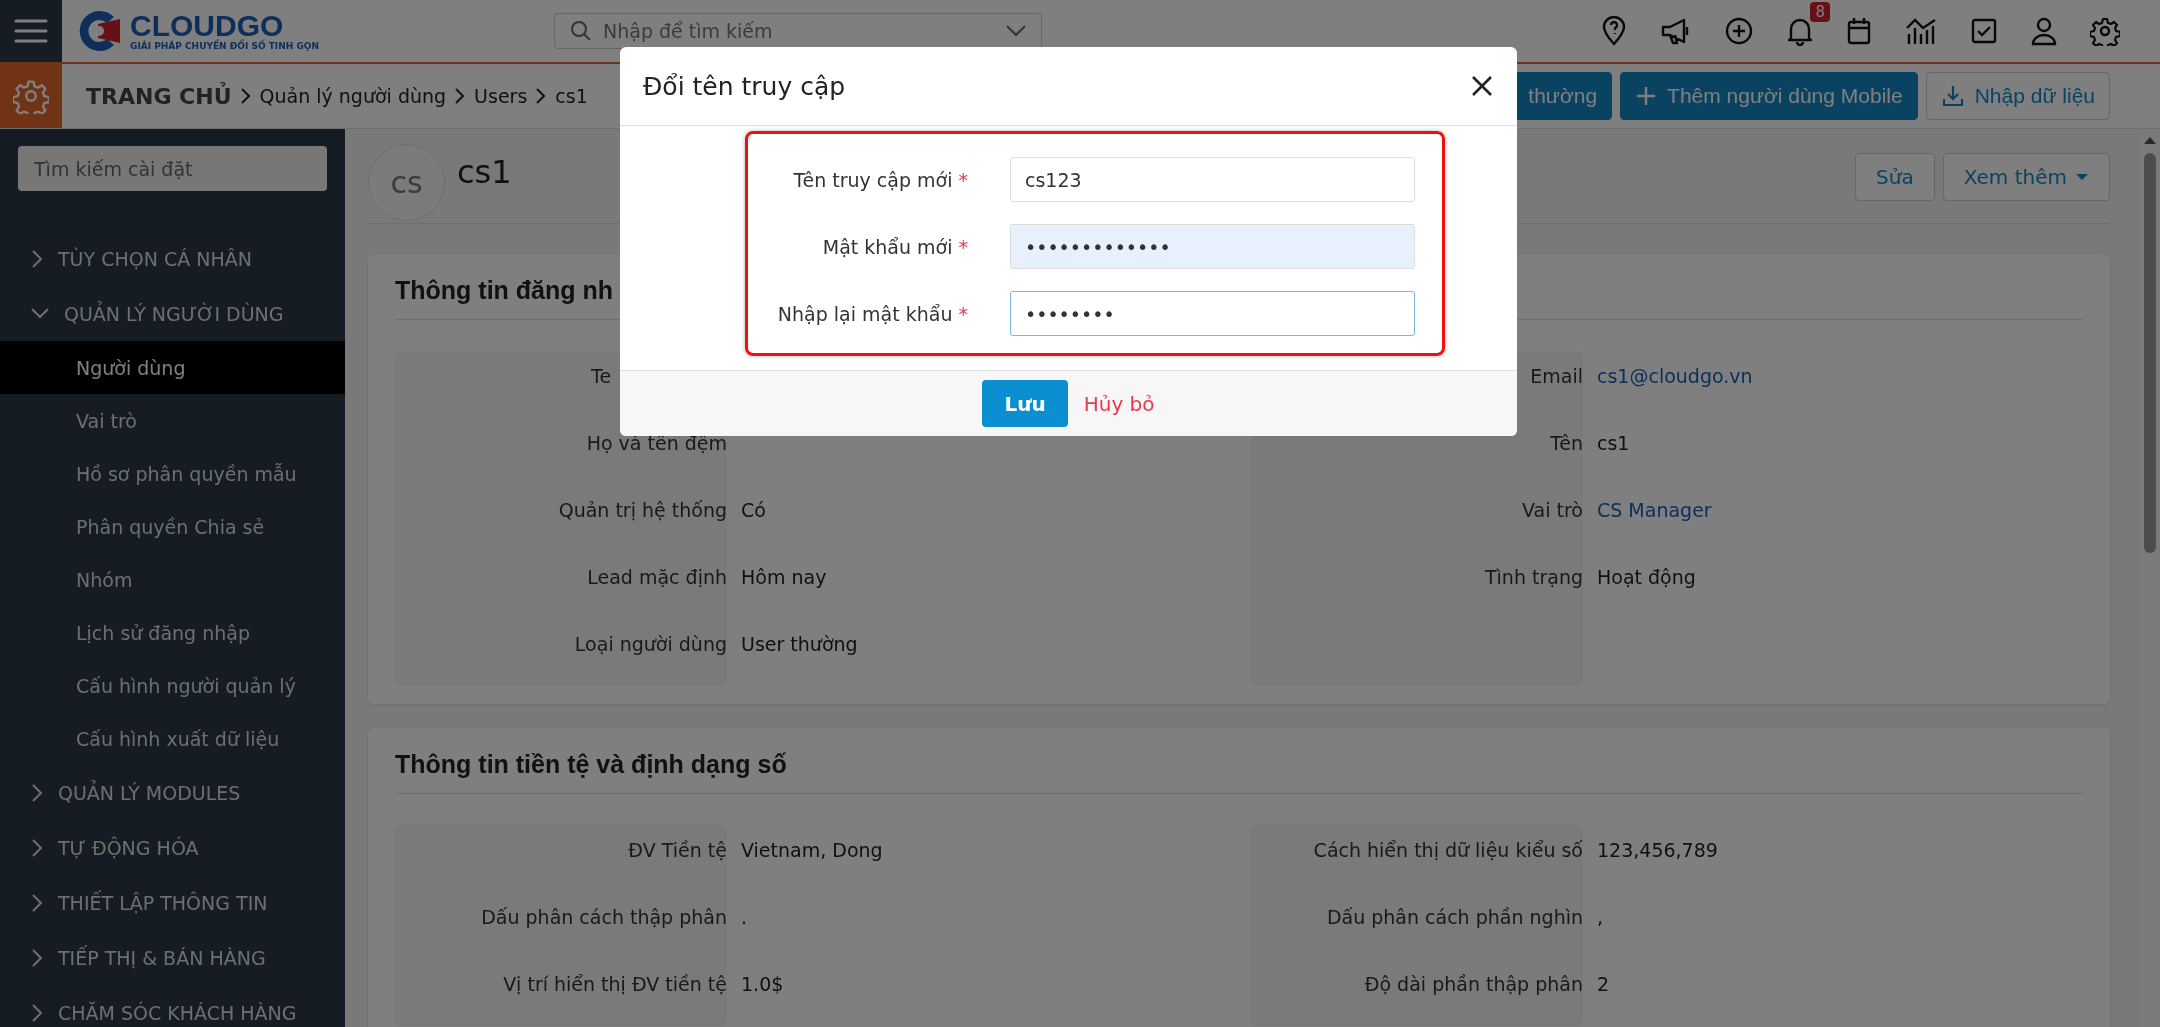 This screenshot has width=2160, height=1027. I want to click on add-icon, so click(1739, 31).